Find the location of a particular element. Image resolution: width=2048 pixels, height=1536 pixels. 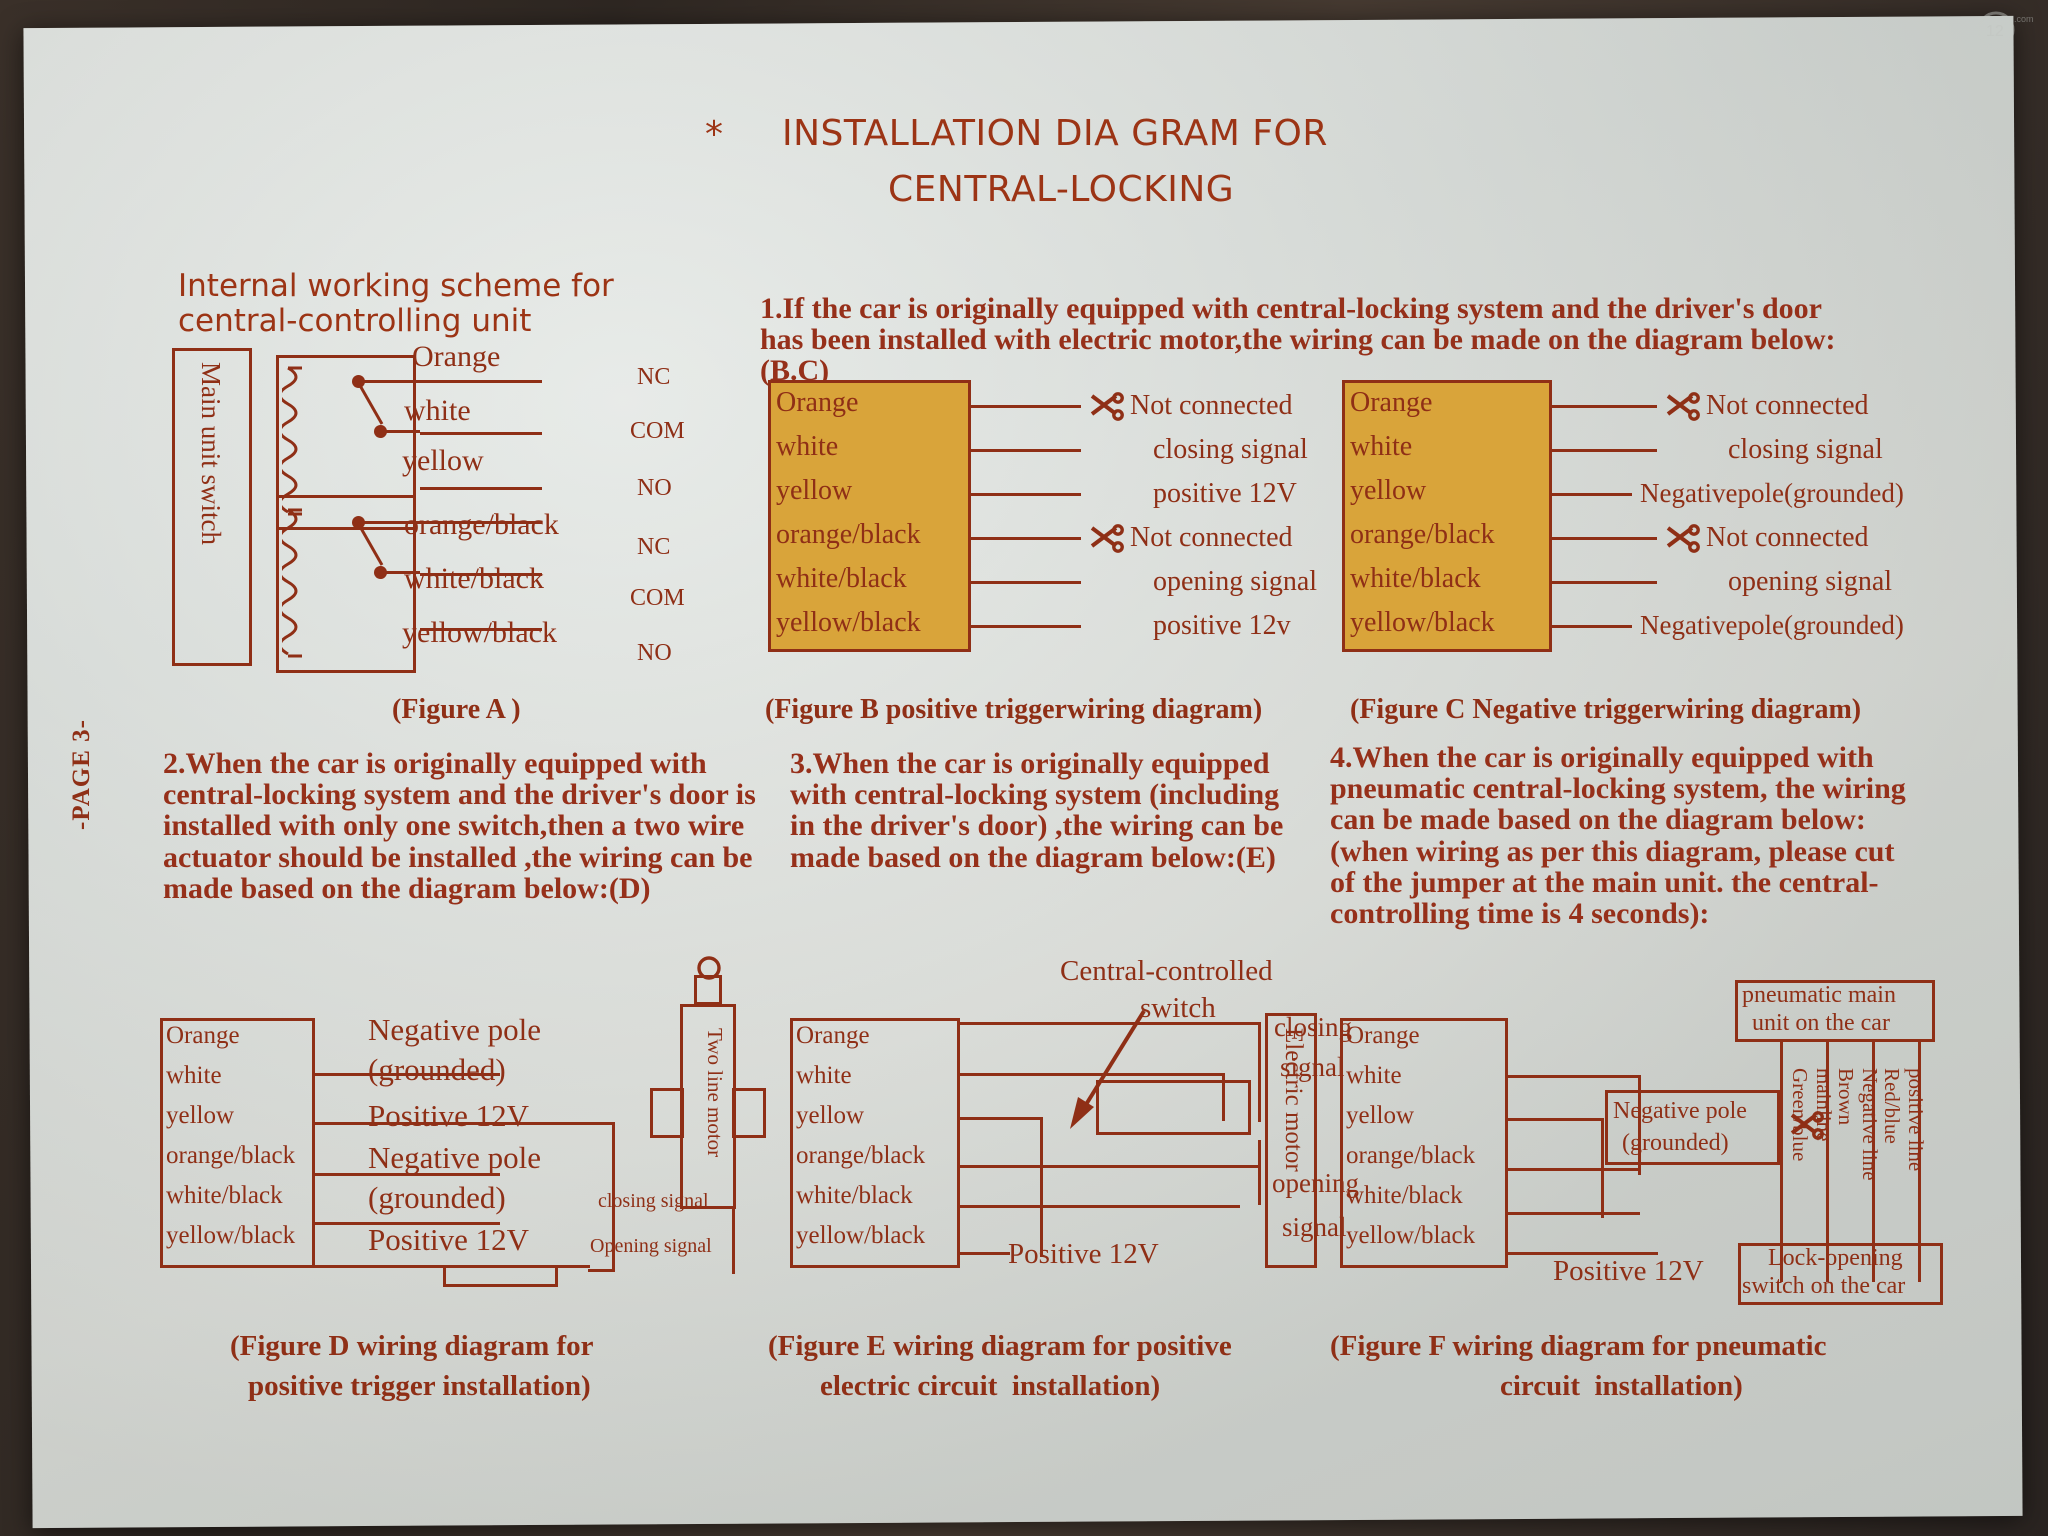

figure-e-wire-6: yellow/black is located at coordinates (861, 1235).